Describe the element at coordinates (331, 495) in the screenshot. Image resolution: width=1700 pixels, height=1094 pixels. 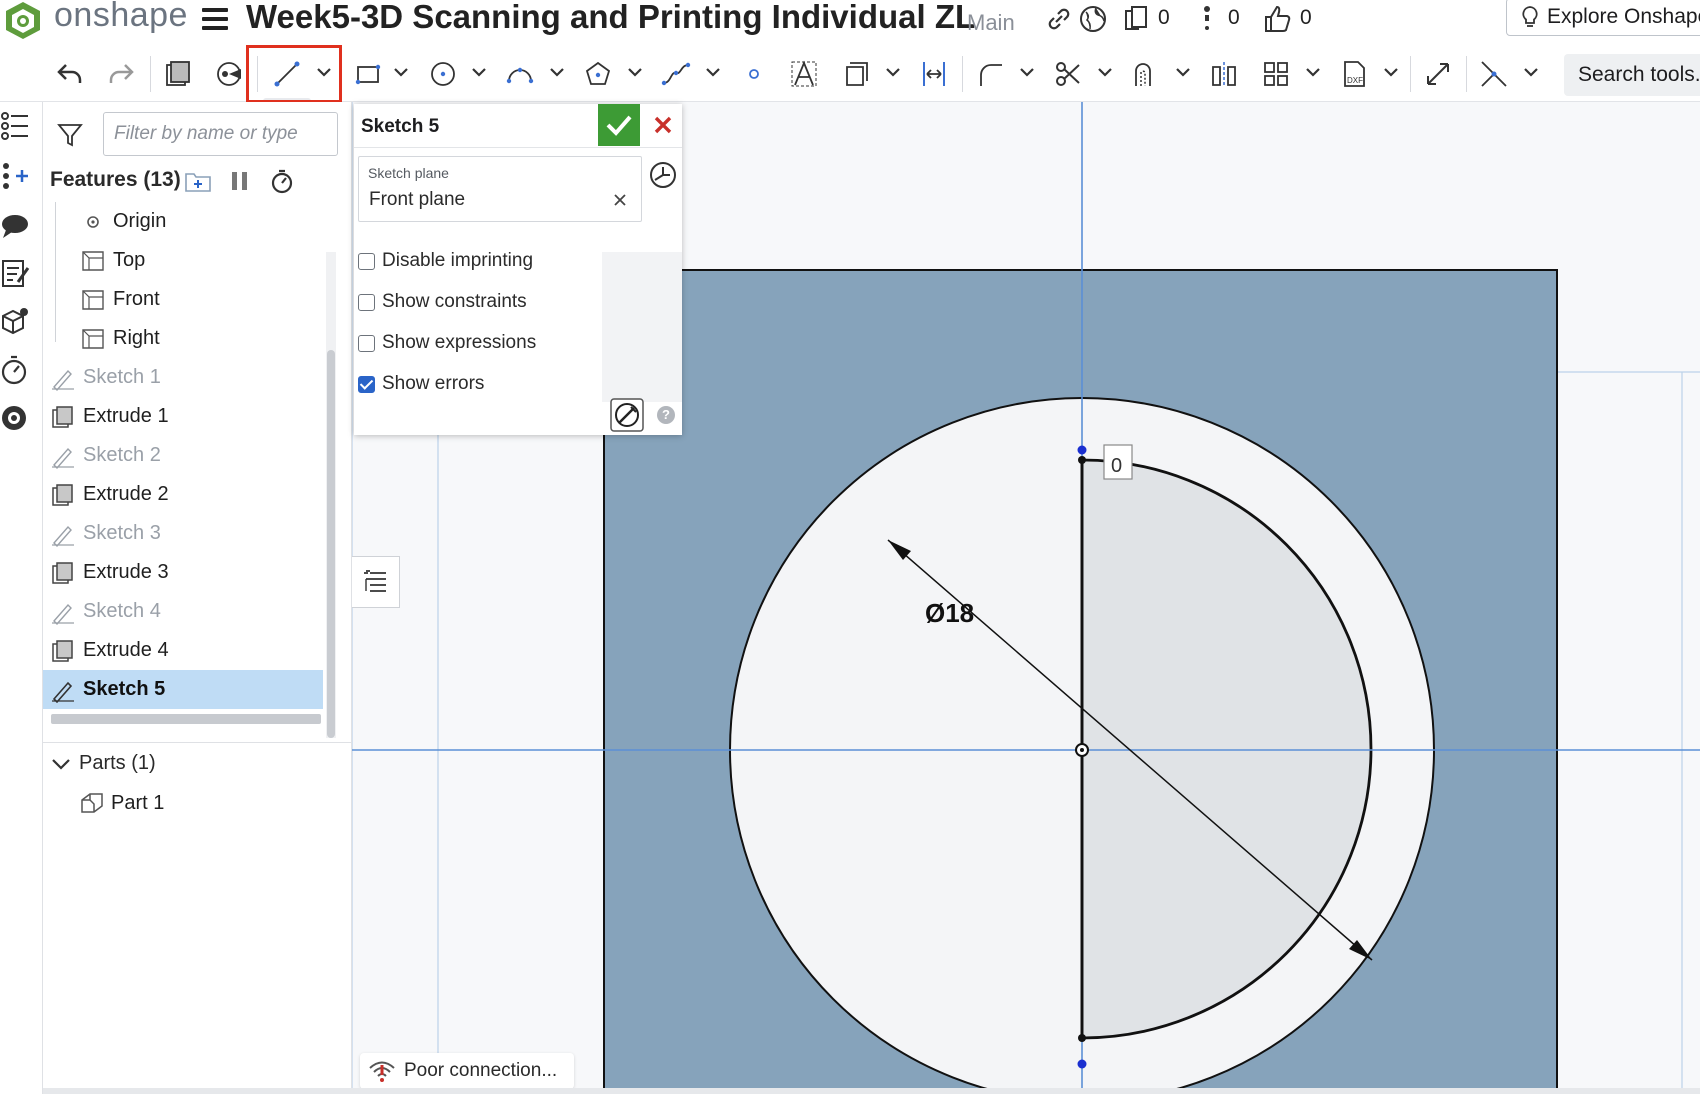
I see `feature-panel-vertical-scrollbar` at that location.